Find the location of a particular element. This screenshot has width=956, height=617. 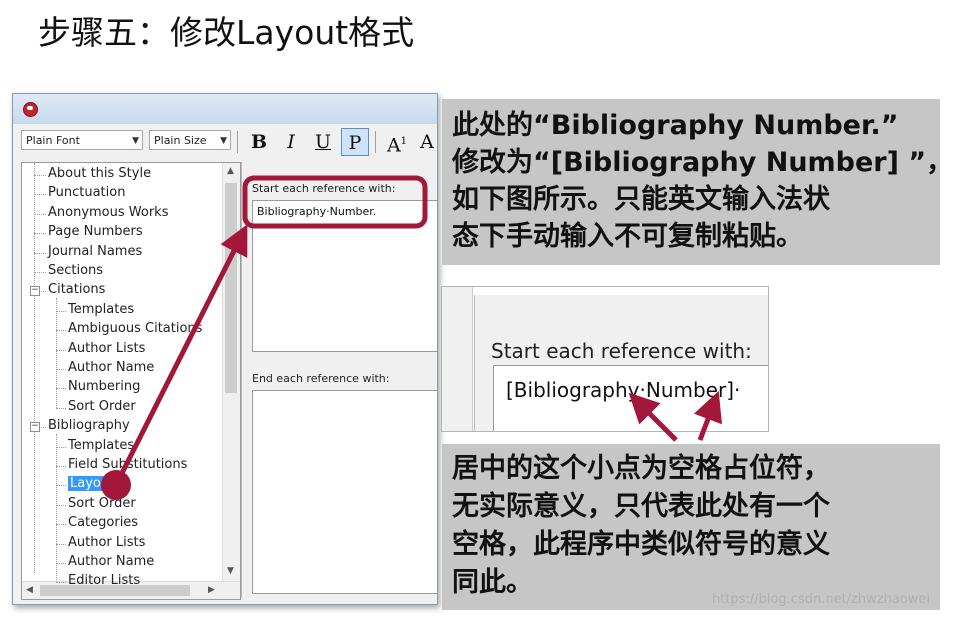

tree-item: Editor Lists is located at coordinates (104, 580).